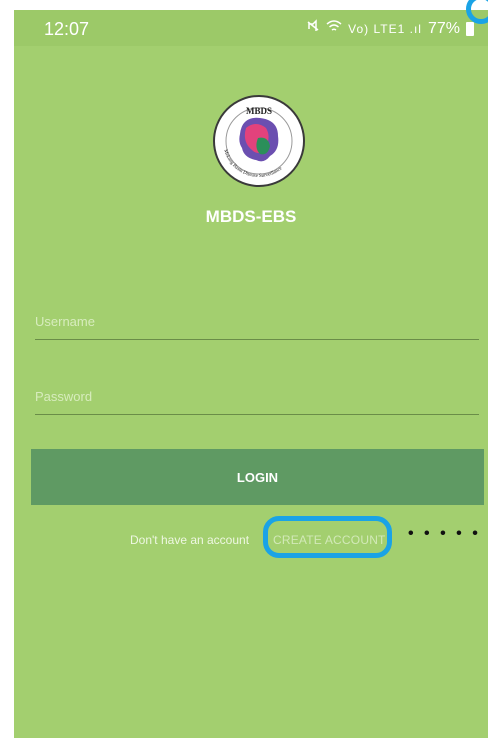  What do you see at coordinates (257, 477) in the screenshot?
I see `login-button: LOGIN` at bounding box center [257, 477].